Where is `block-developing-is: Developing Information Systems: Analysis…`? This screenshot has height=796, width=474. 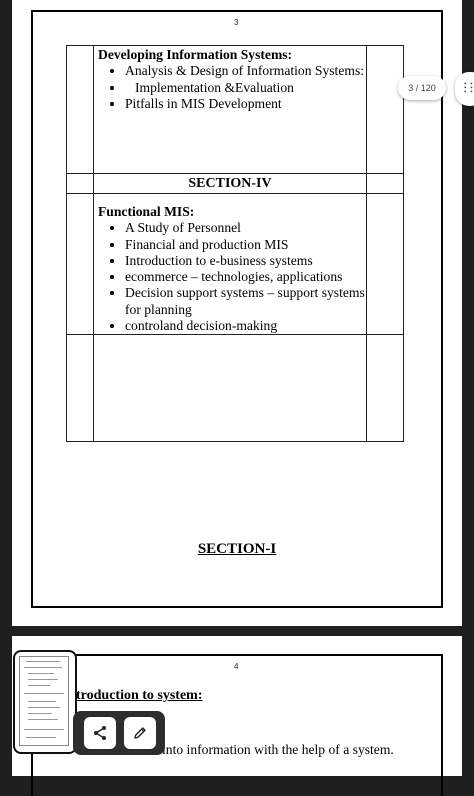
block-developing-is: Developing Information Systems: Analysis… is located at coordinates (230, 79).